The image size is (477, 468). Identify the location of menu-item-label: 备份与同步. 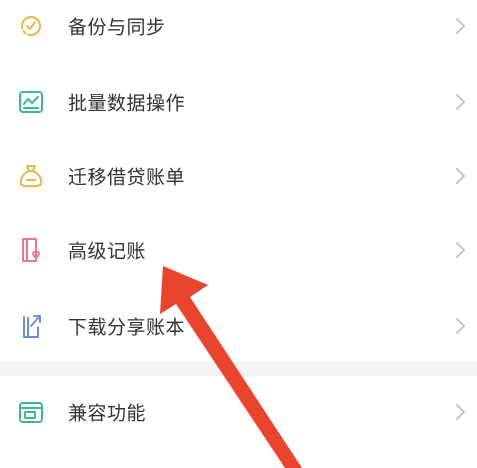
(117, 27).